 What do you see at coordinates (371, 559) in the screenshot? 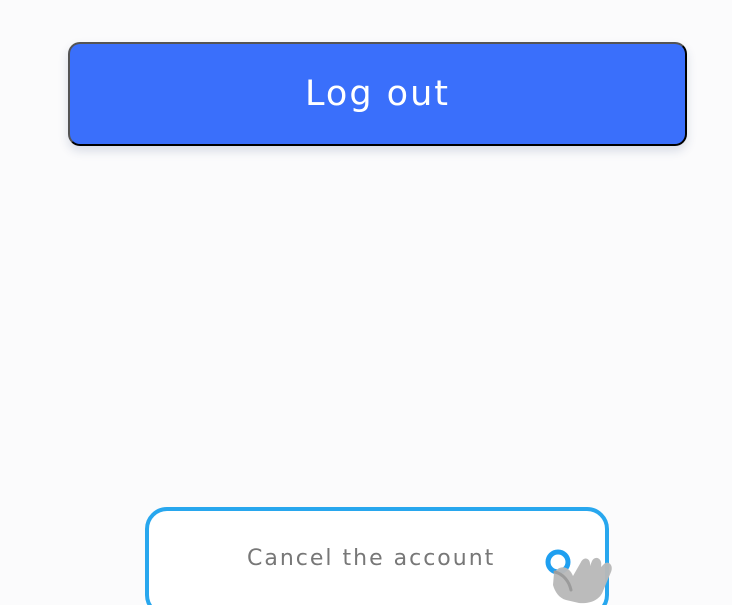
I see `cancel-account-link: Cancel the account` at bounding box center [371, 559].